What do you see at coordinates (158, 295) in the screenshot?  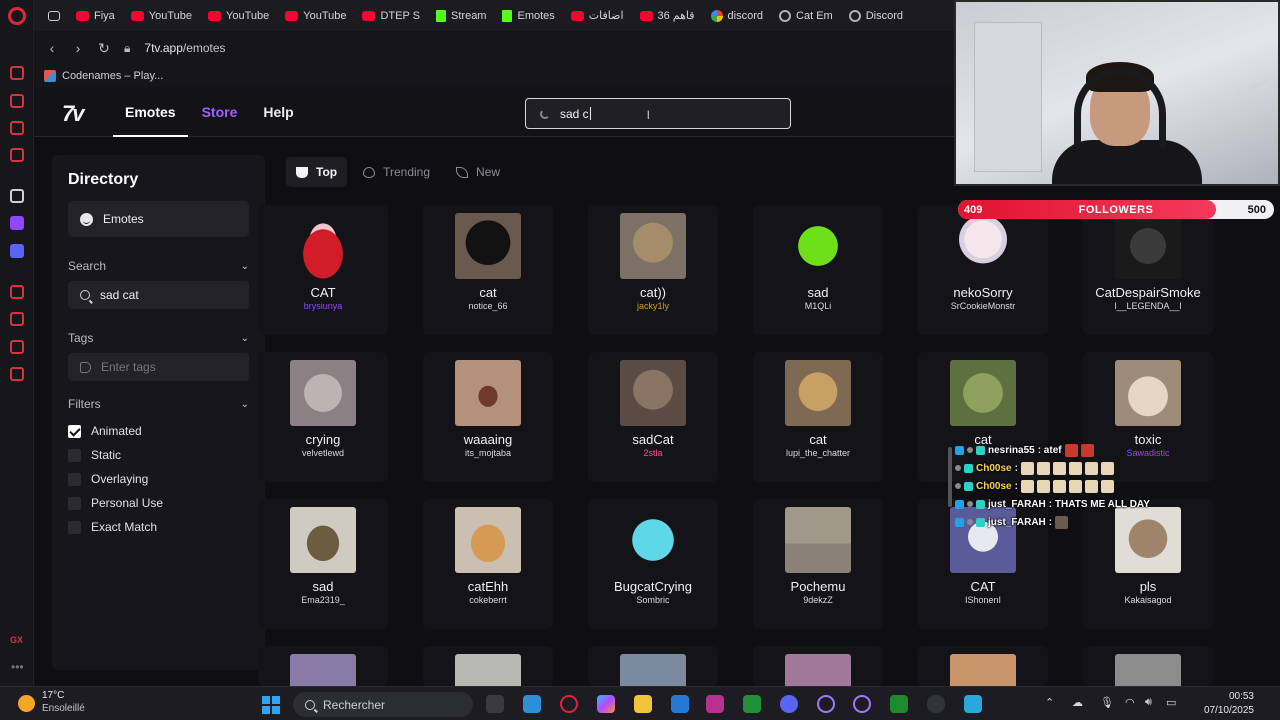 I see `directory-search-input: sad cat` at bounding box center [158, 295].